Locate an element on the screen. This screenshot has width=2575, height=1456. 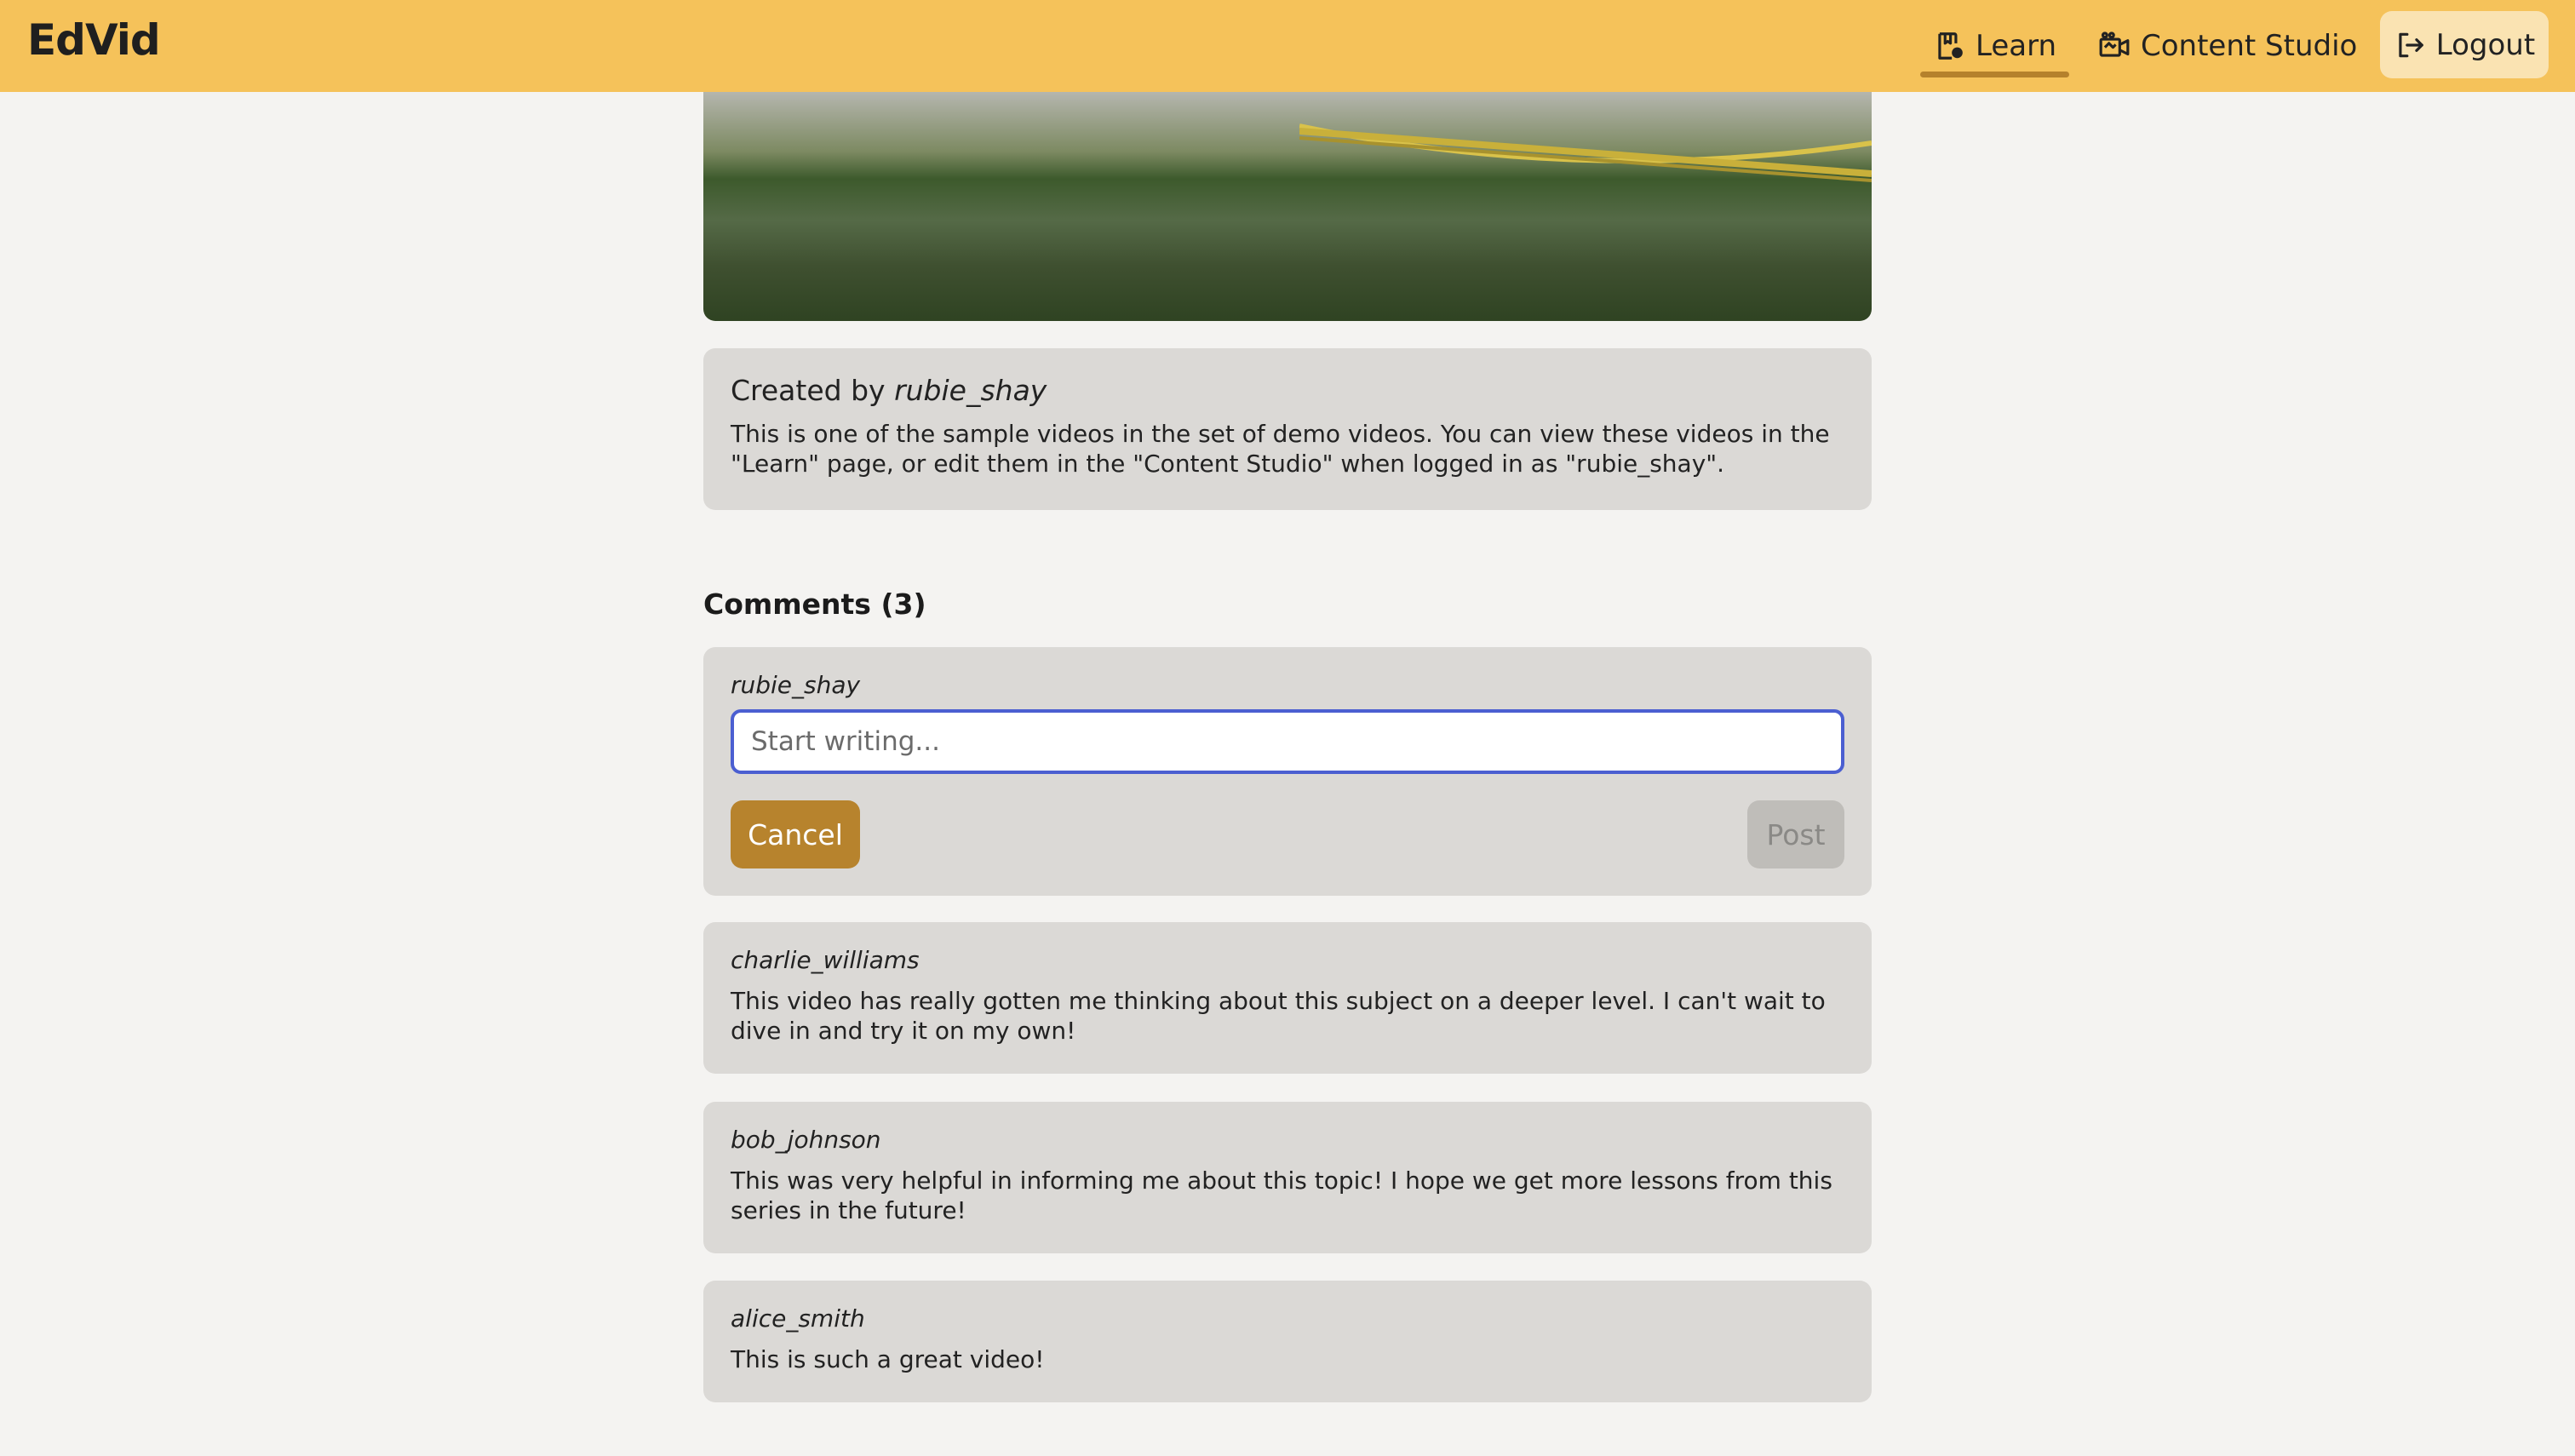
comment-text: This is such a great video! is located at coordinates (888, 1359).